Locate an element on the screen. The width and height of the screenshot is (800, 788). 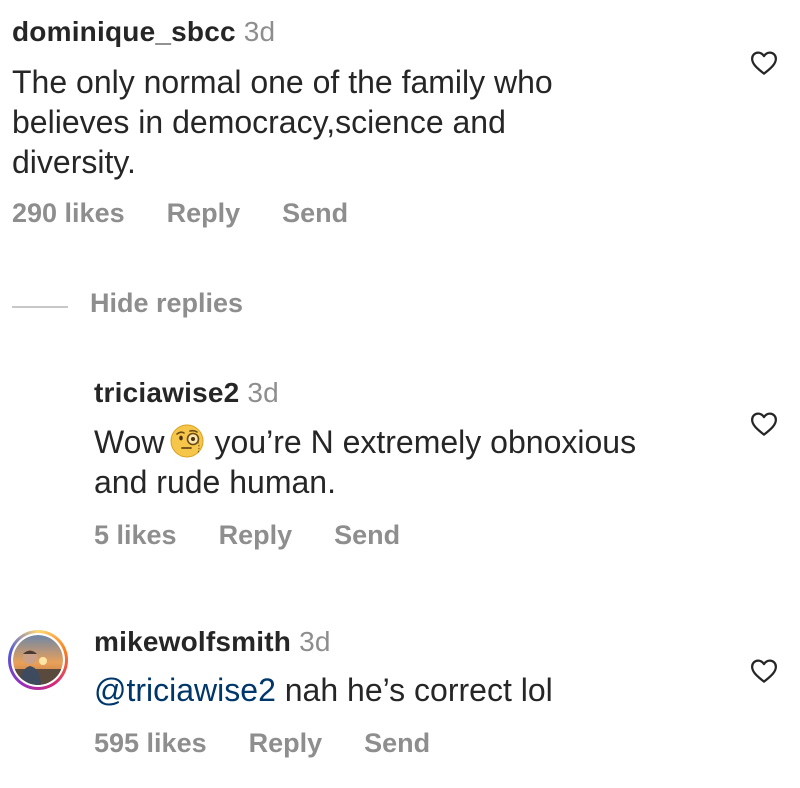
likes-count: 595 likes is located at coordinates (150, 743).